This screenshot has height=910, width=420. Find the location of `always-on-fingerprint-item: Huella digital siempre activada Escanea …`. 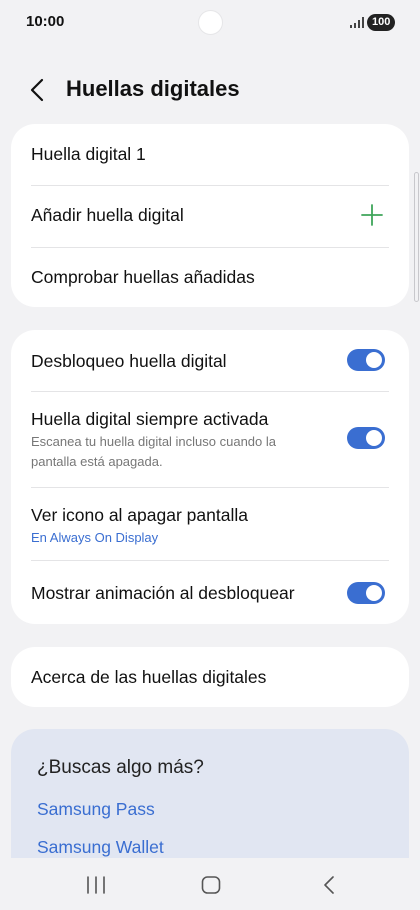

always-on-fingerprint-item: Huella digital siempre activada Escanea … is located at coordinates (210, 439).